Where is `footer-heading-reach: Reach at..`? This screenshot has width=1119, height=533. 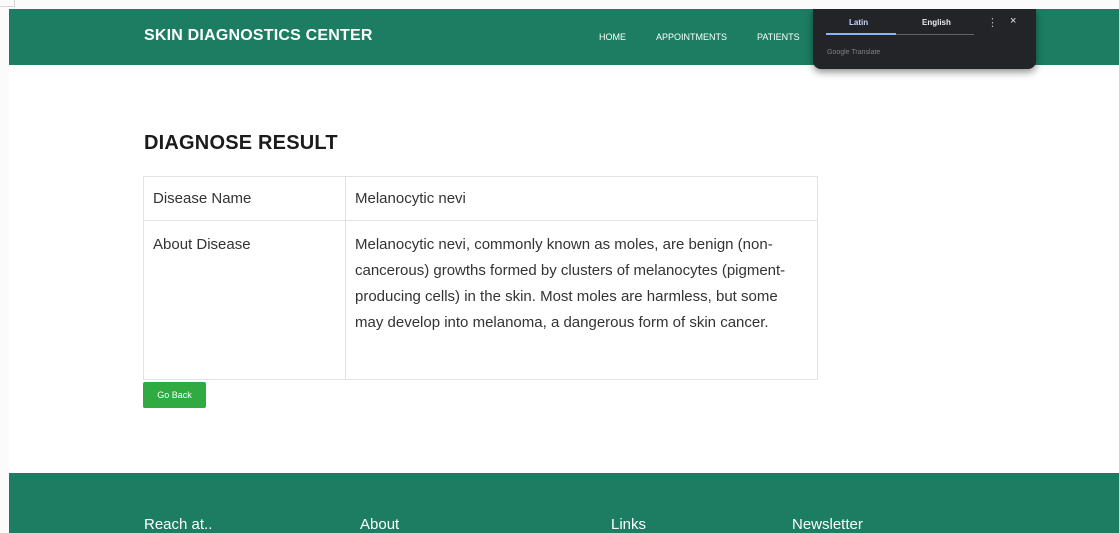
footer-heading-reach: Reach at.. is located at coordinates (178, 524).